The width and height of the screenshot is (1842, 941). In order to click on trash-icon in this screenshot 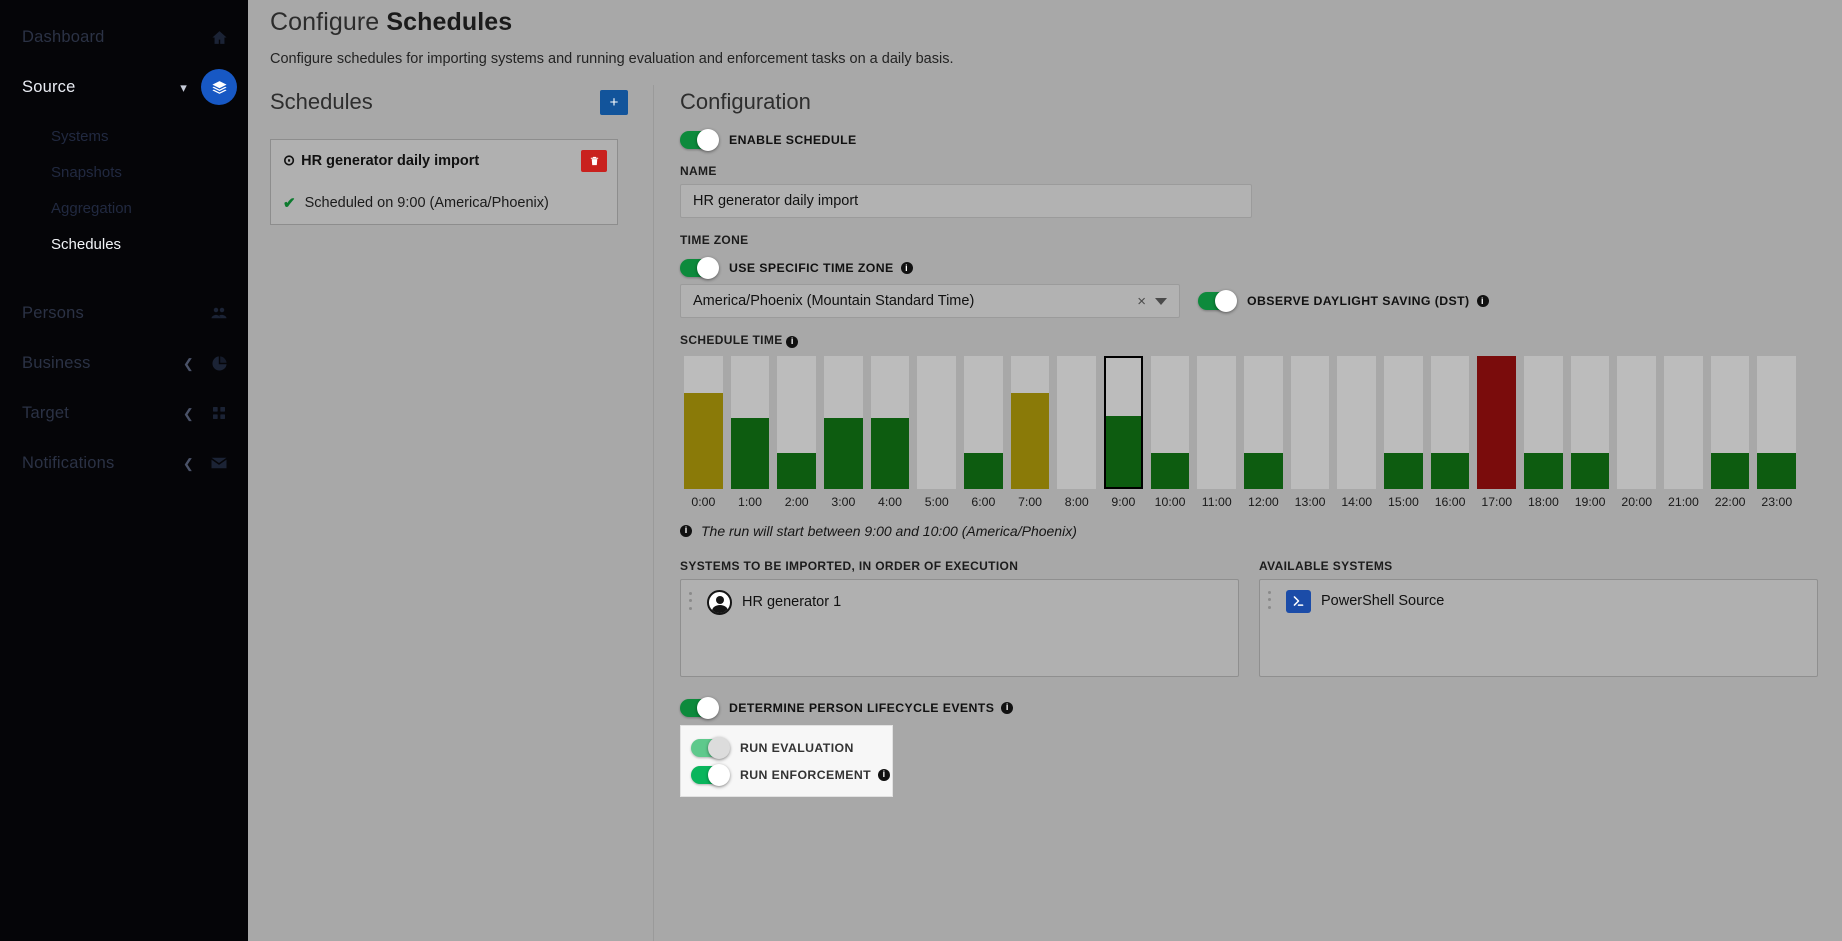, I will do `click(594, 161)`.